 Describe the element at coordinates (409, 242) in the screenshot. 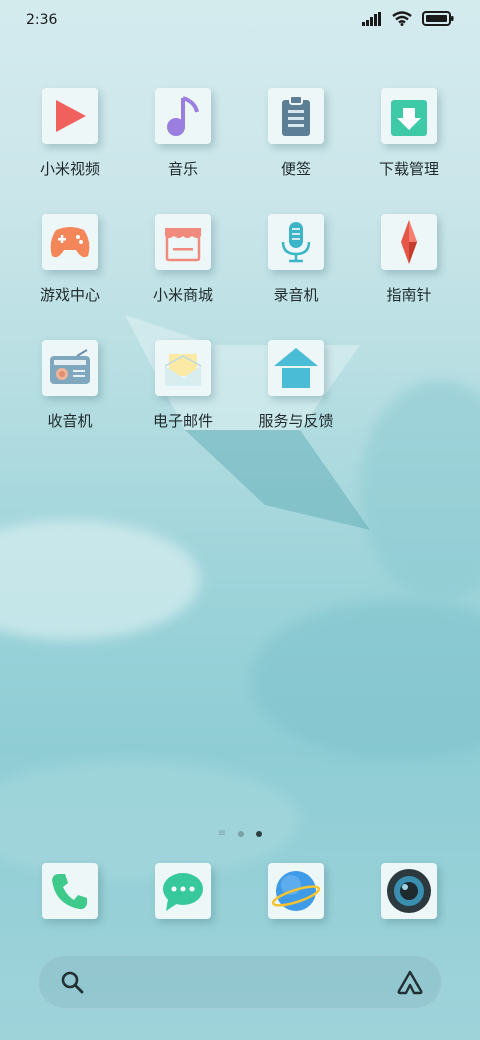

I see `compass-icon` at that location.